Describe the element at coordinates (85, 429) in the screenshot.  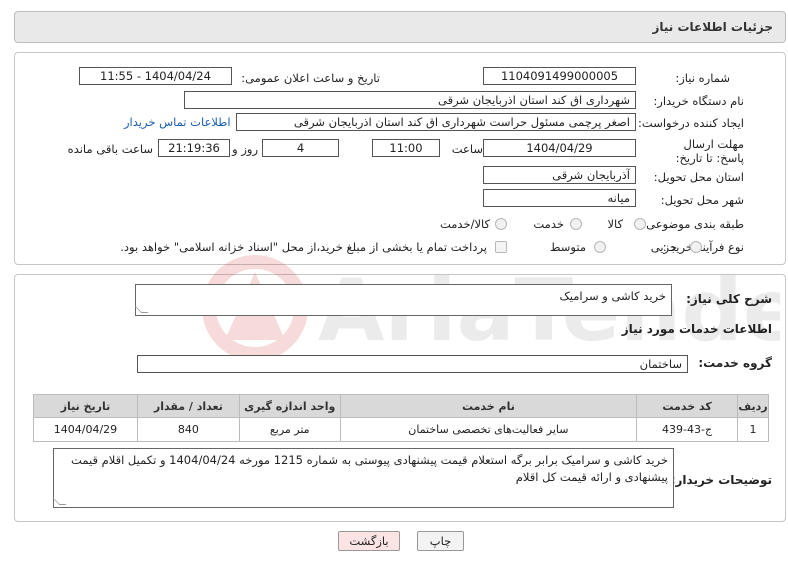
I see `cell-need-date: 1404/04/29` at that location.